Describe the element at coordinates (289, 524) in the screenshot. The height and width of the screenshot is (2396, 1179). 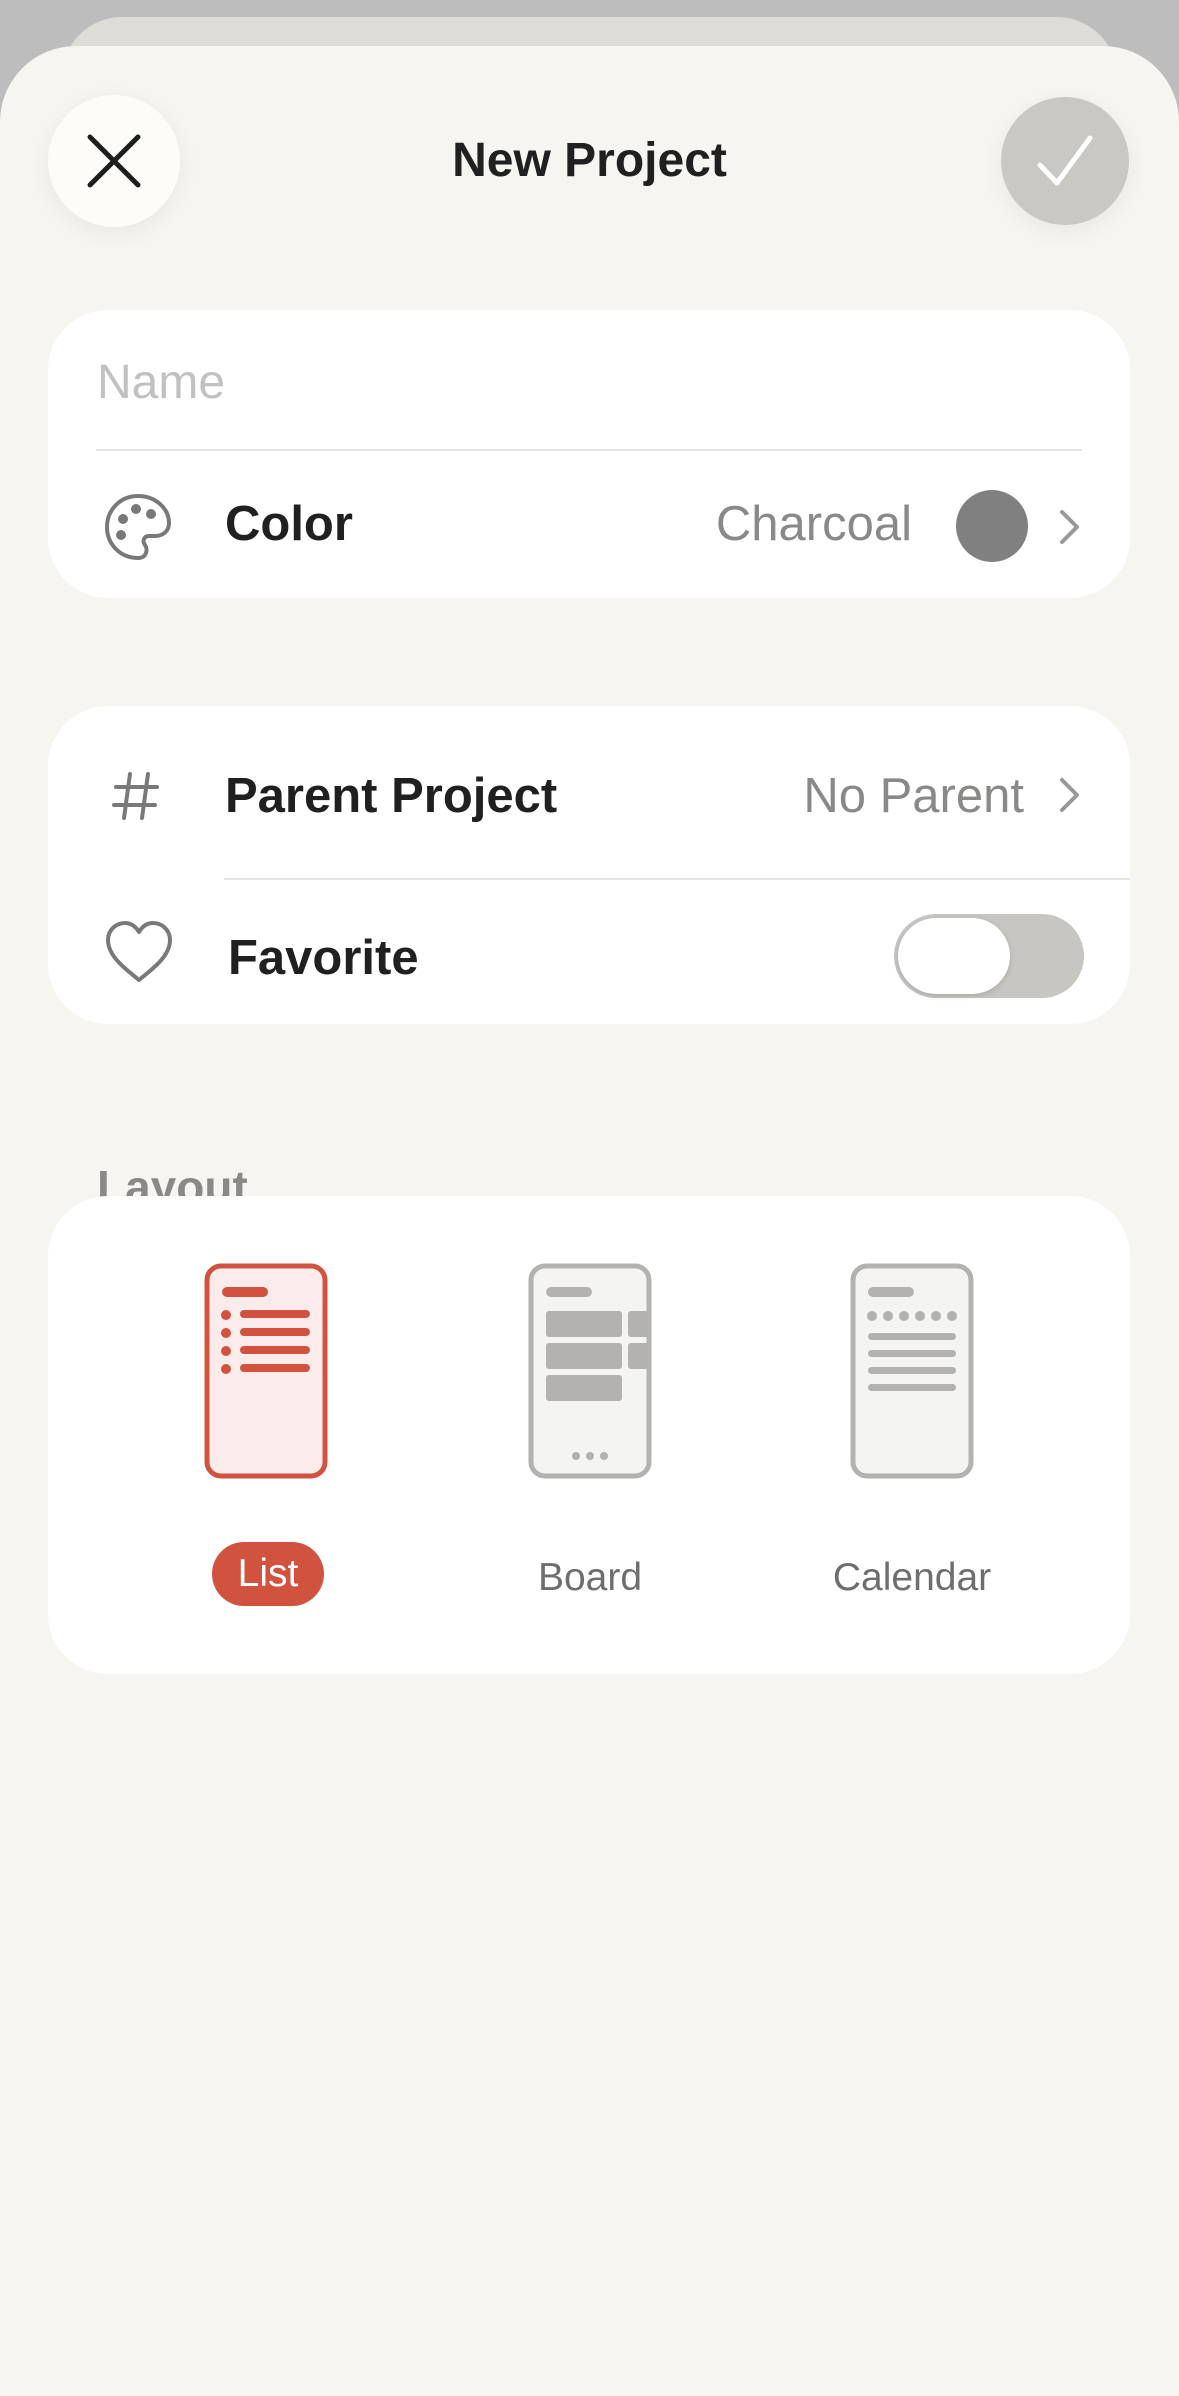
I see `color-label: Color` at that location.